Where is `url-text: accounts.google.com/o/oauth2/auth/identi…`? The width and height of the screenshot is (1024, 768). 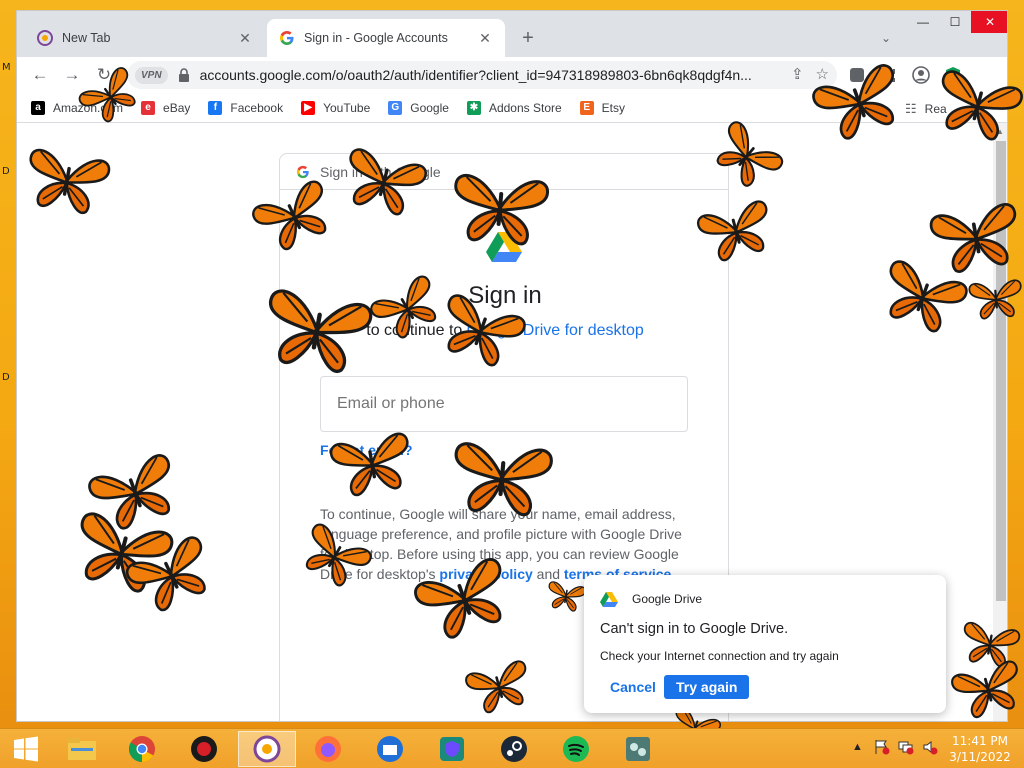
url-text: accounts.google.com/o/oauth2/auth/identi… is located at coordinates (480, 75).